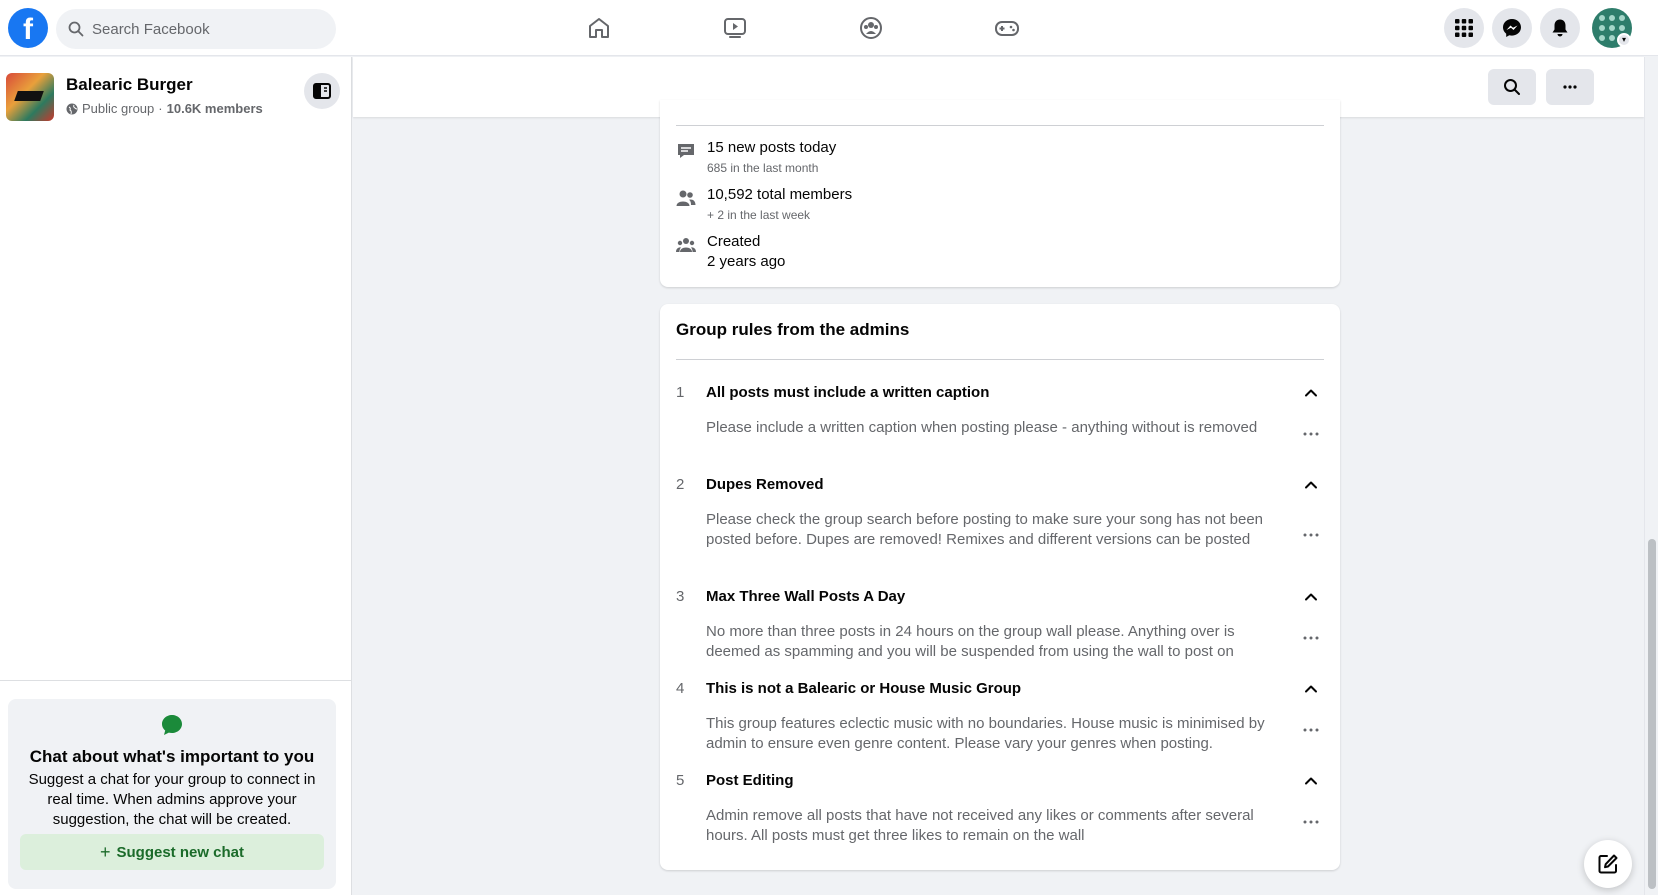 The width and height of the screenshot is (1658, 895). Describe the element at coordinates (172, 725) in the screenshot. I see `chat-bubble-icon` at that location.